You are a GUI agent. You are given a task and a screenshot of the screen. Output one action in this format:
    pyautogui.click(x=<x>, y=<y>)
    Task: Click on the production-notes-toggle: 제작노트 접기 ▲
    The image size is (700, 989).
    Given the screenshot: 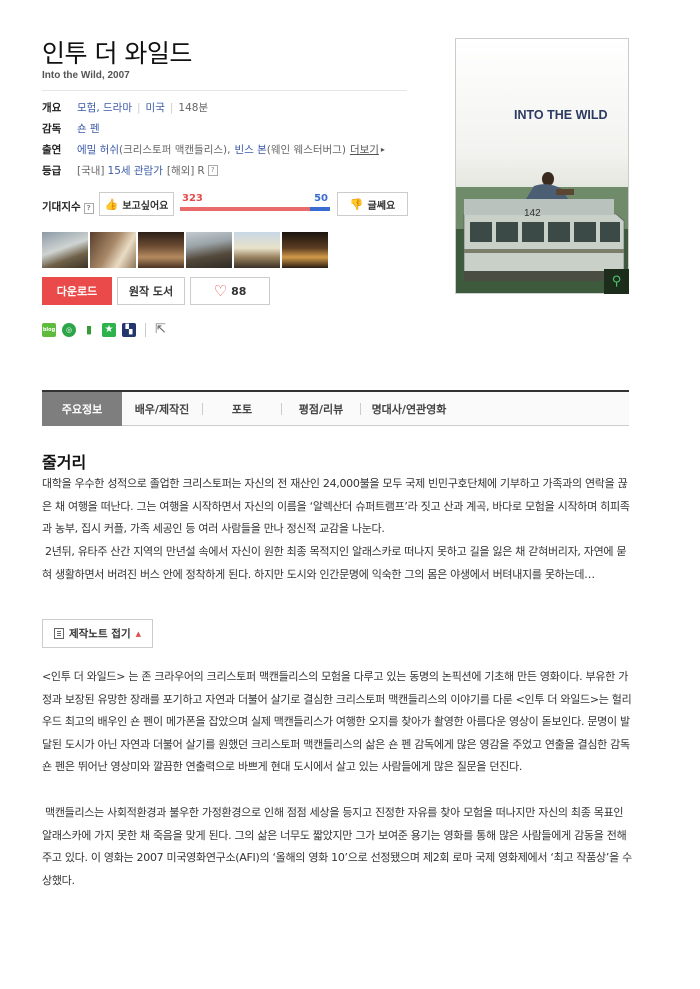 What is the action you would take?
    pyautogui.click(x=97, y=633)
    